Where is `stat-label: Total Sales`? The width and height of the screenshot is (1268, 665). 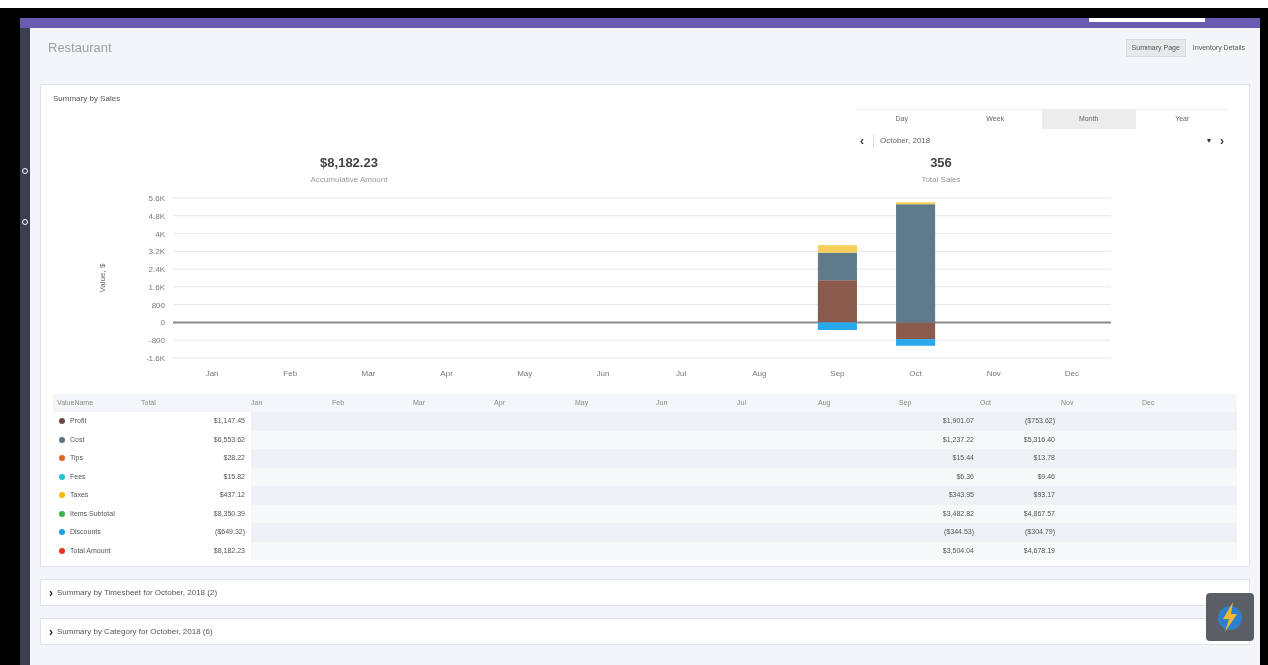
stat-label: Total Sales is located at coordinates (941, 180).